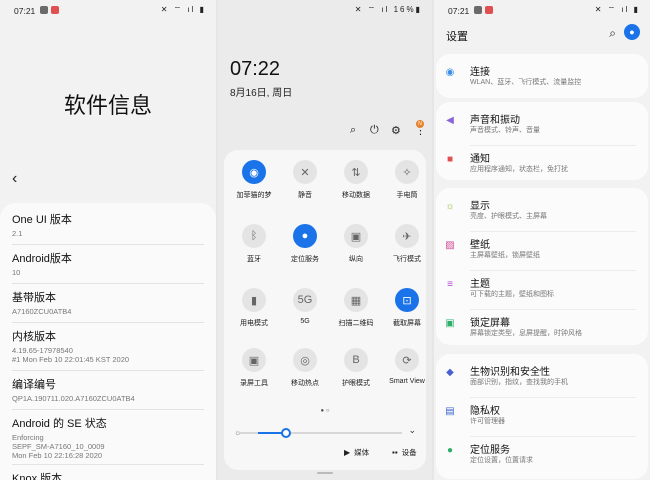  I want to click on settings-item-location: ● 定位服务 定位设置，位置请求, so click(542, 456).